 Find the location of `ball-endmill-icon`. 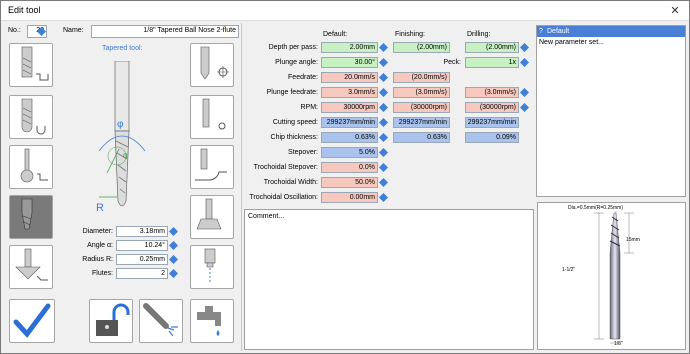

ball-endmill-icon is located at coordinates (33, 116).